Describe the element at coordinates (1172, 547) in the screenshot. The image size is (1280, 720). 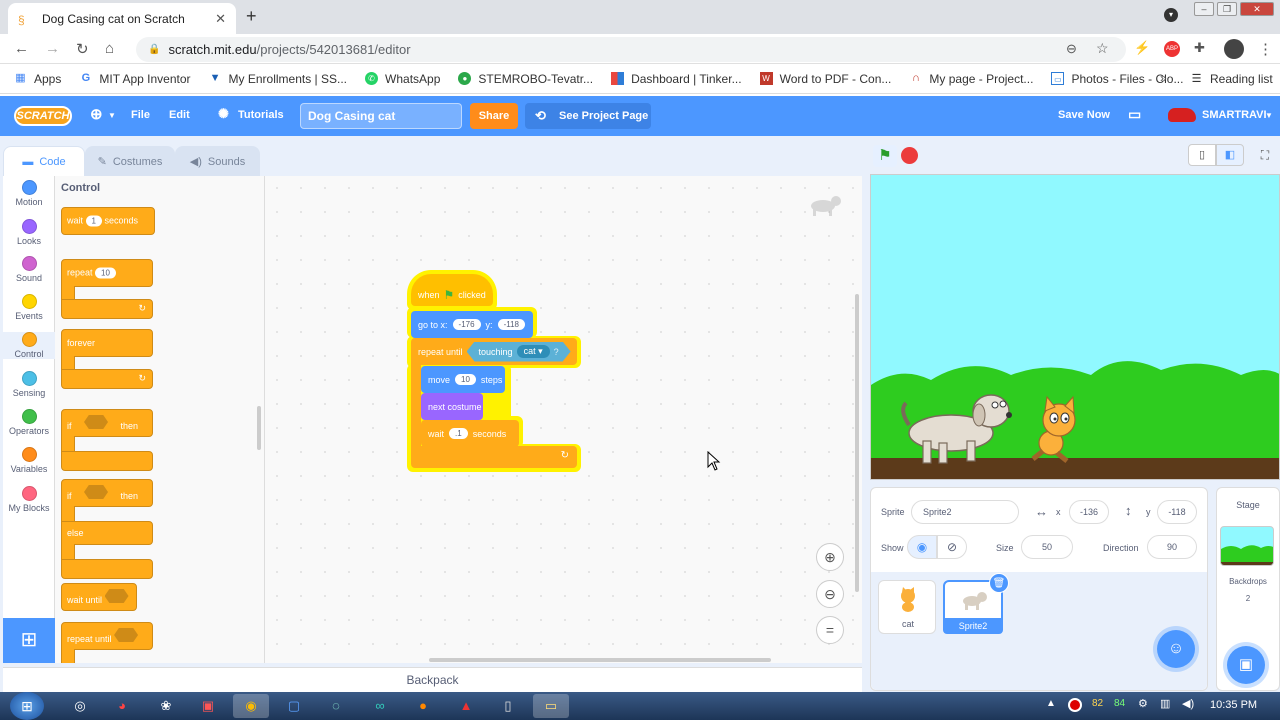
I see `direction-input: 90` at that location.